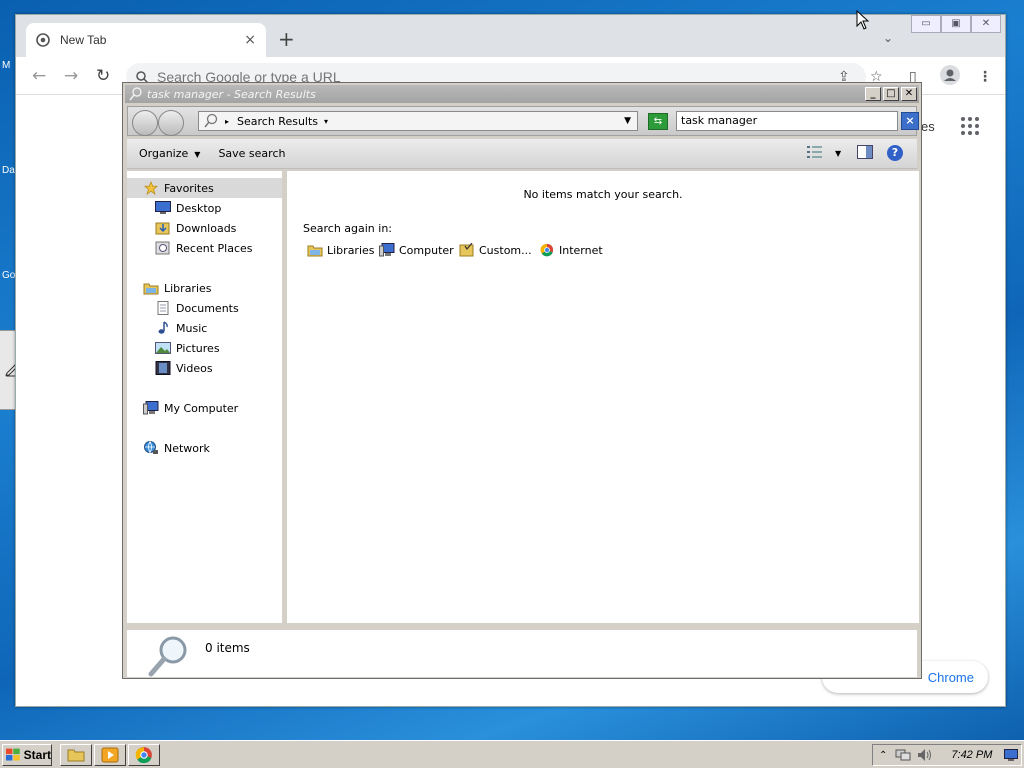 The height and width of the screenshot is (768, 1024). What do you see at coordinates (522, 652) in the screenshot?
I see `details-pane: 0 items` at bounding box center [522, 652].